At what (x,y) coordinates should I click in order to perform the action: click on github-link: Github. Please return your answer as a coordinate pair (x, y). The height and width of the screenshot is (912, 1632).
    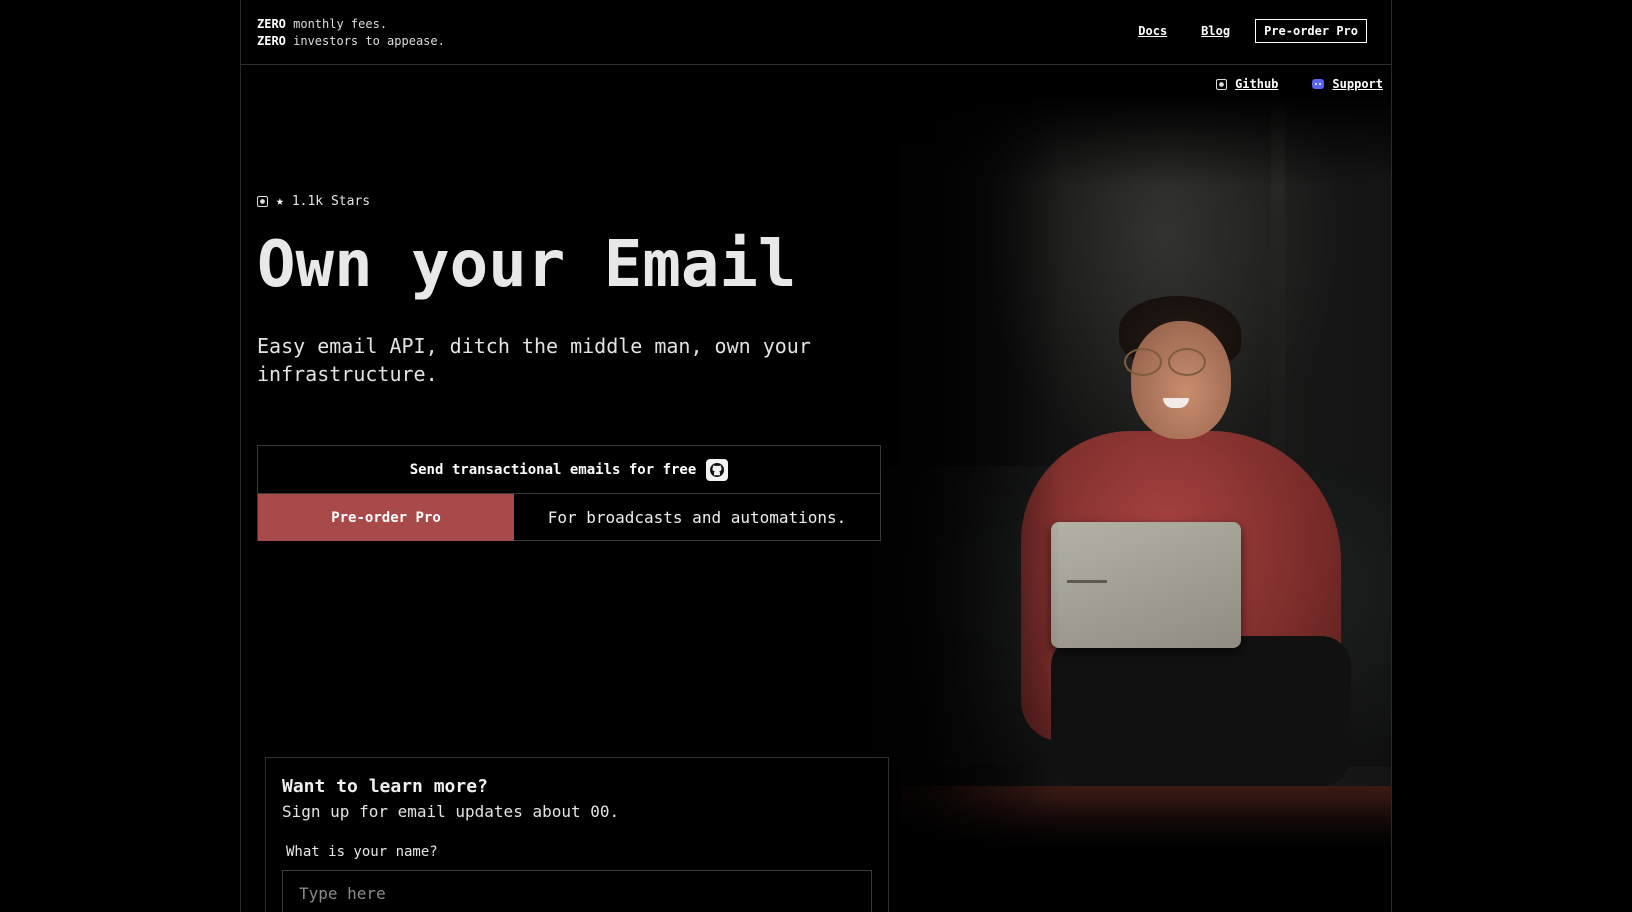
    Looking at the image, I should click on (1247, 84).